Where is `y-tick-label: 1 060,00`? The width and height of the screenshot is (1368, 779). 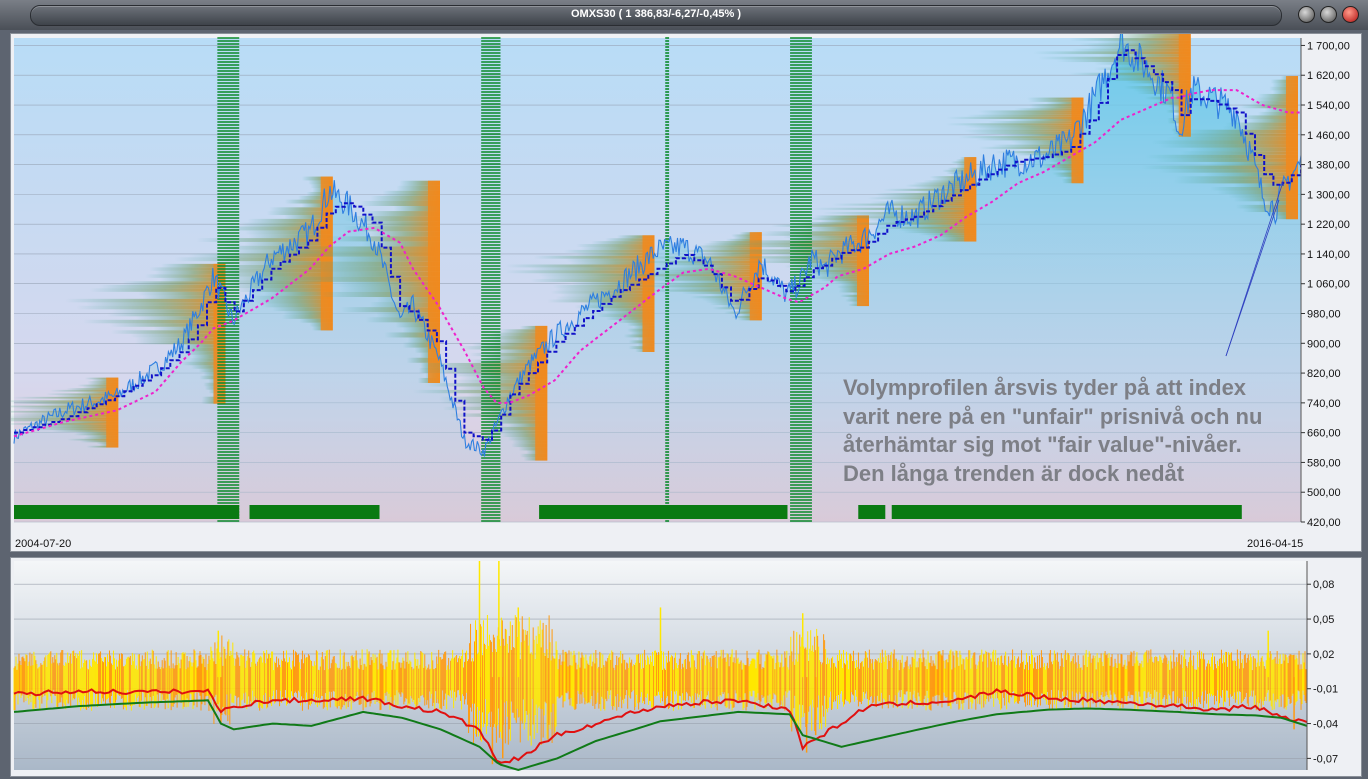
y-tick-label: 1 060,00 is located at coordinates (1328, 285).